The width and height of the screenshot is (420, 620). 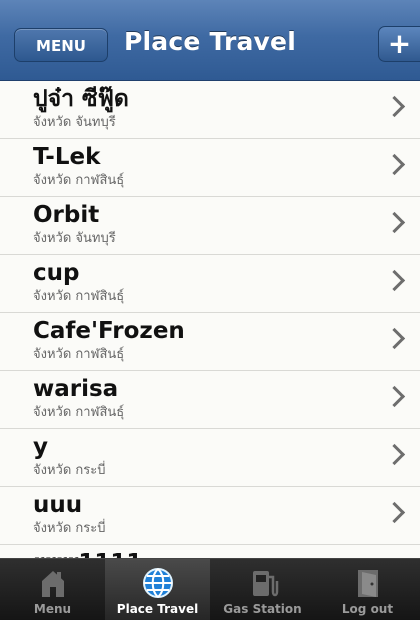 What do you see at coordinates (263, 583) in the screenshot?
I see `gas-pump-icon` at bounding box center [263, 583].